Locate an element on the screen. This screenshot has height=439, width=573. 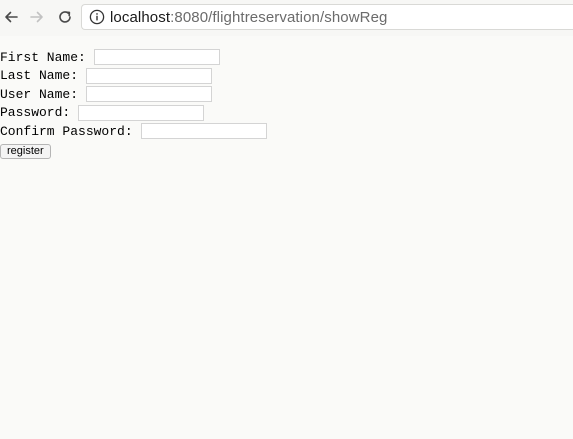
password-label: Password: is located at coordinates (35, 113).